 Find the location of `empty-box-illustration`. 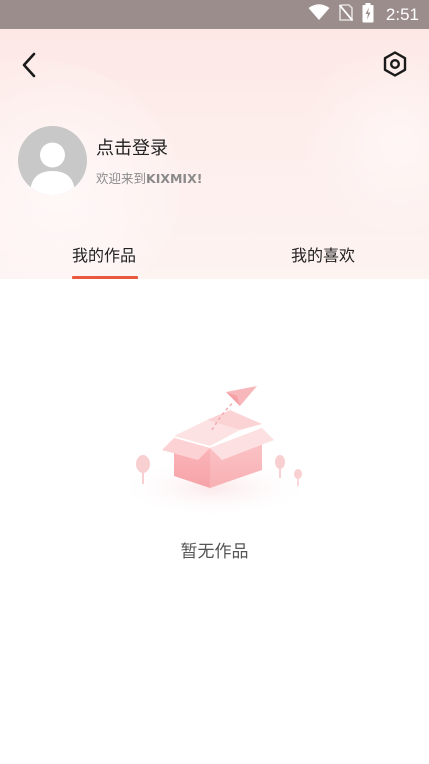

empty-box-illustration is located at coordinates (214, 450).